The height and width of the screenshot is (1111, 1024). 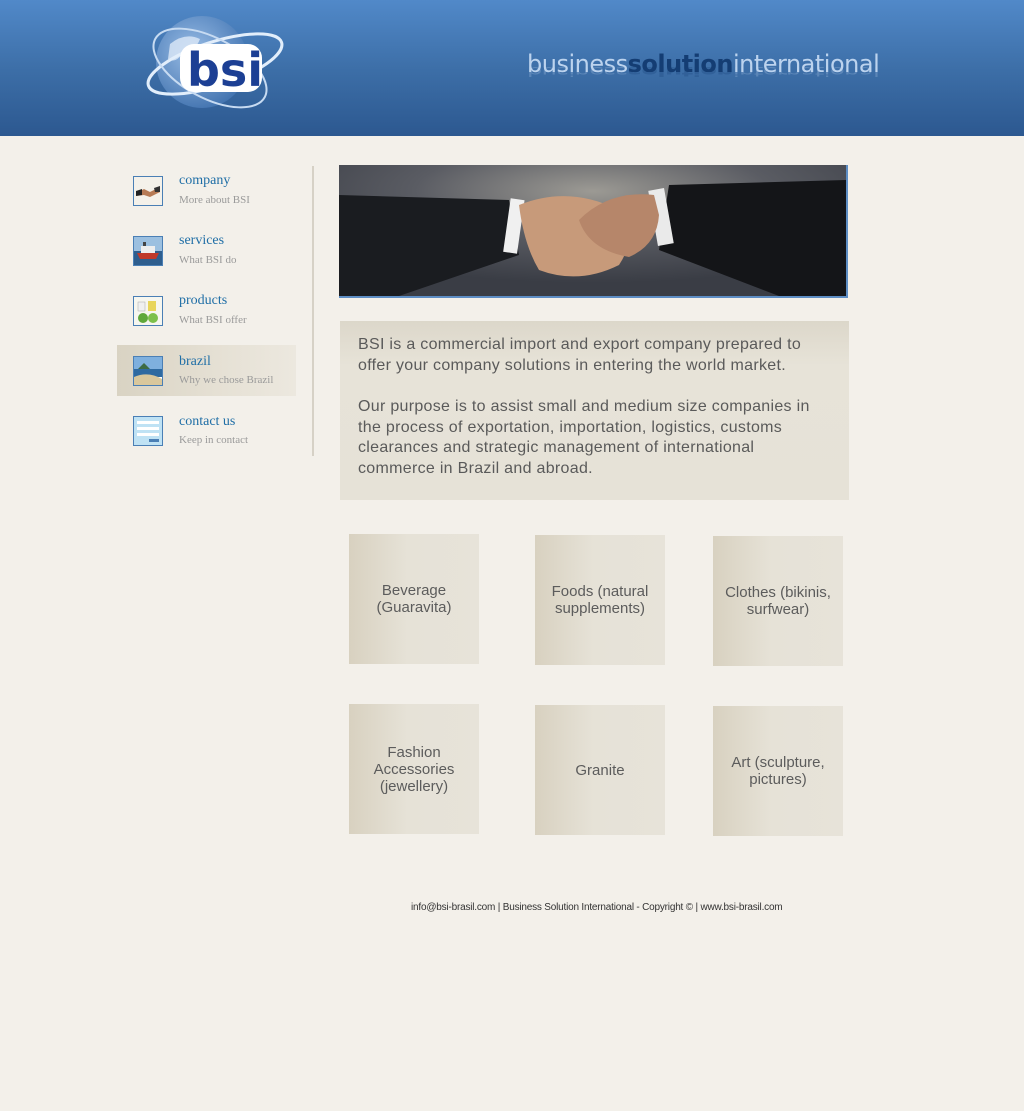 What do you see at coordinates (226, 380) in the screenshot?
I see `sidebar-item-subtitle: Why we chose Brazil` at bounding box center [226, 380].